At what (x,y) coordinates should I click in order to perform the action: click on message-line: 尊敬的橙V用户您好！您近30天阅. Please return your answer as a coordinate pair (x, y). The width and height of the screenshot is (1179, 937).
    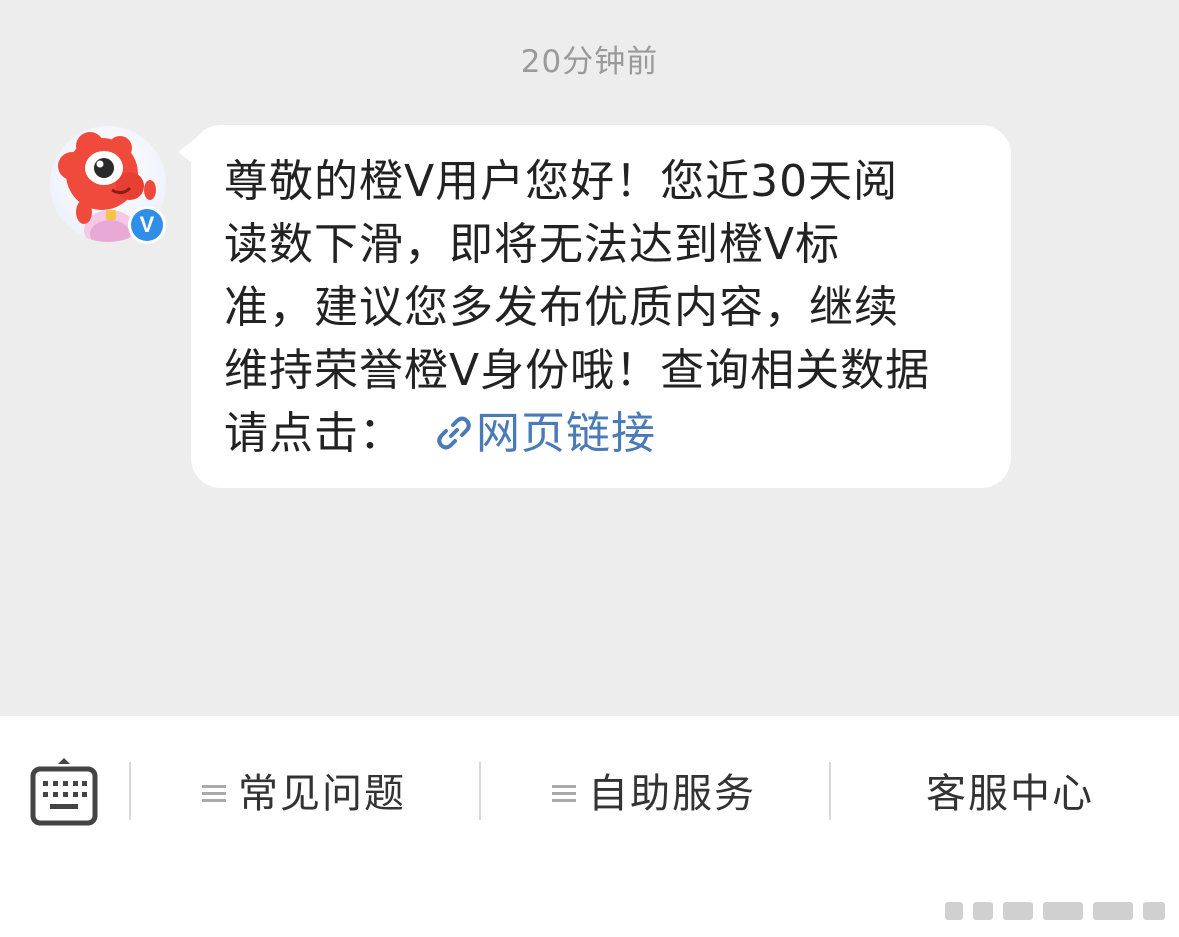
    Looking at the image, I should click on (561, 181).